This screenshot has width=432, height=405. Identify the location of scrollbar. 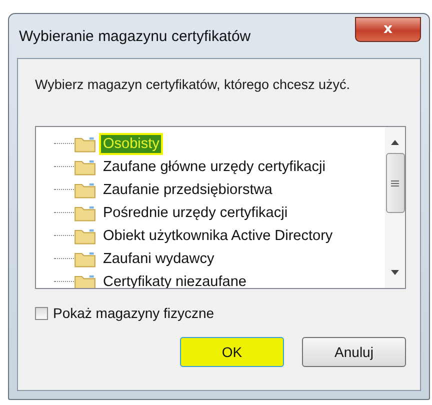
(395, 207).